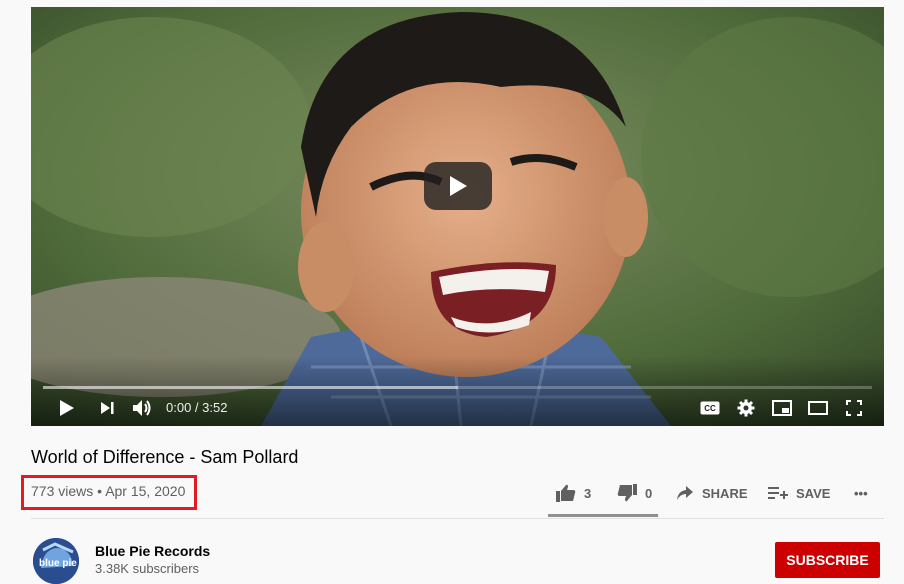 The width and height of the screenshot is (904, 584). I want to click on video-title: World of Difference - Sam Pollard, so click(165, 457).